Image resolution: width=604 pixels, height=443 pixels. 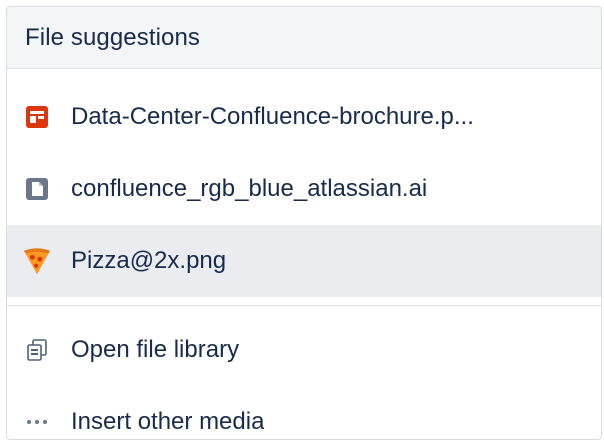 I want to click on more-dots-icon, so click(x=37, y=422).